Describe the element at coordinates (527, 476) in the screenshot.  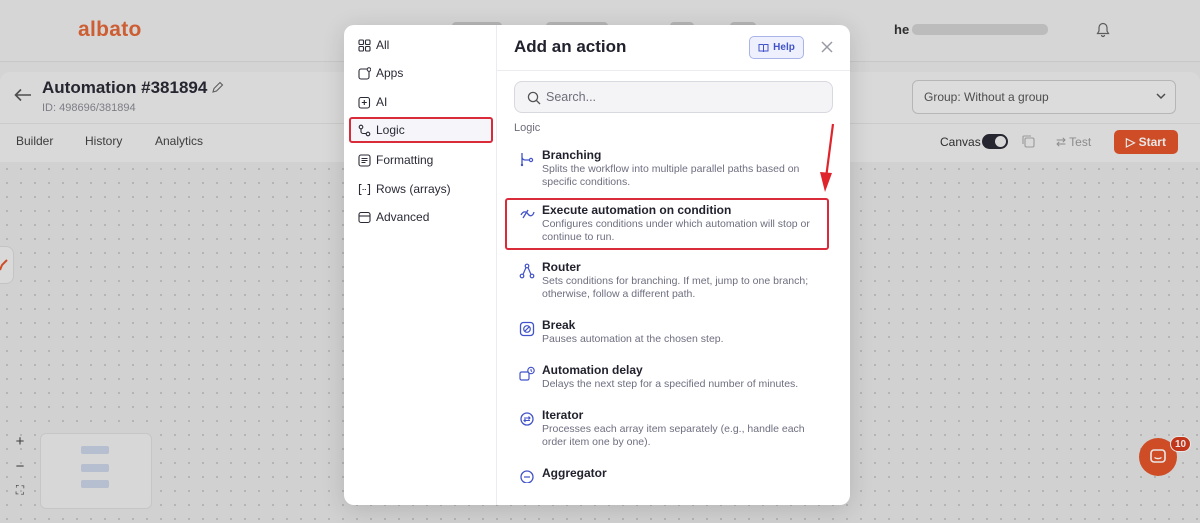
I see `aggregator-icon` at that location.